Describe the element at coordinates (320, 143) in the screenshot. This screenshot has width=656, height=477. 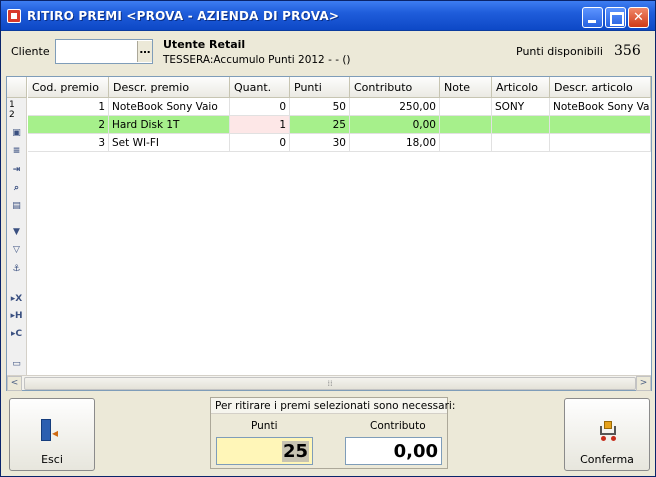
I see `cell-punti: 30` at that location.